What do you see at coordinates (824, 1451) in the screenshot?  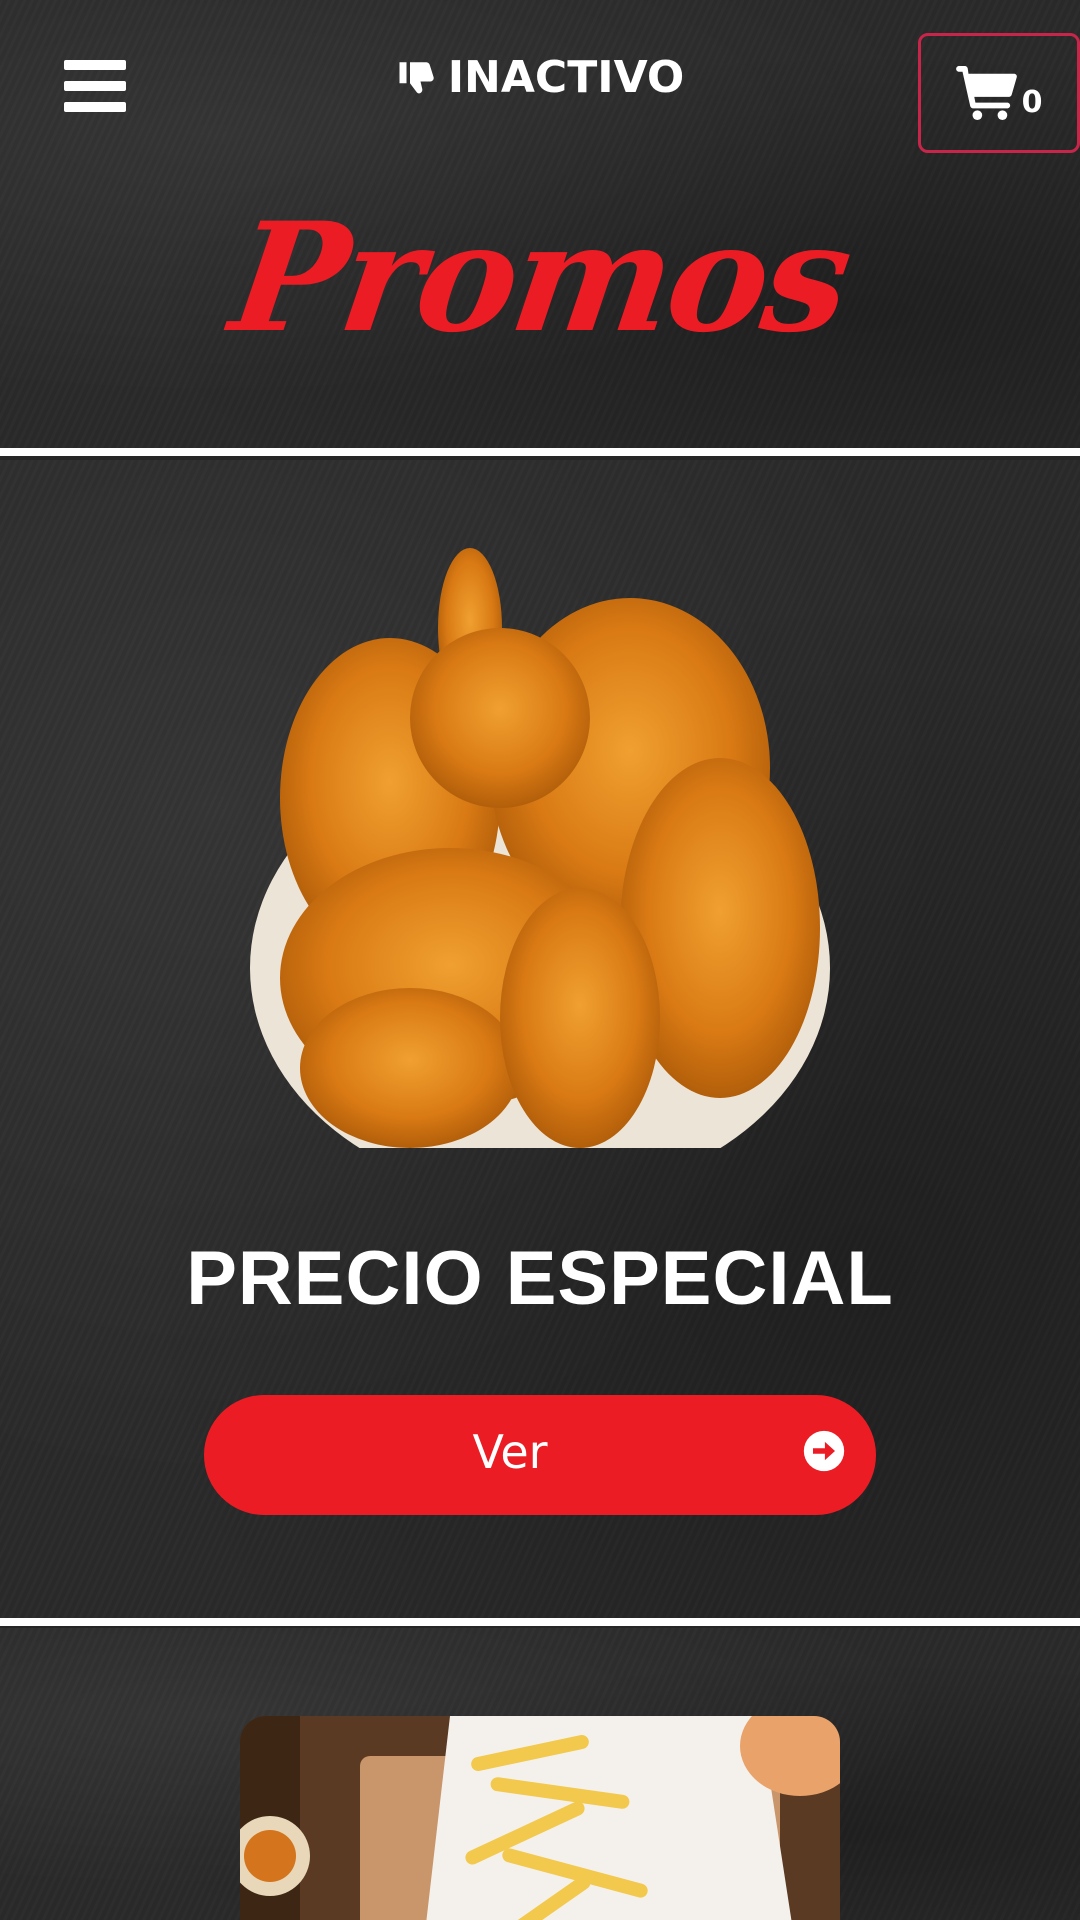 I see `arrow-circle-right-icon` at bounding box center [824, 1451].